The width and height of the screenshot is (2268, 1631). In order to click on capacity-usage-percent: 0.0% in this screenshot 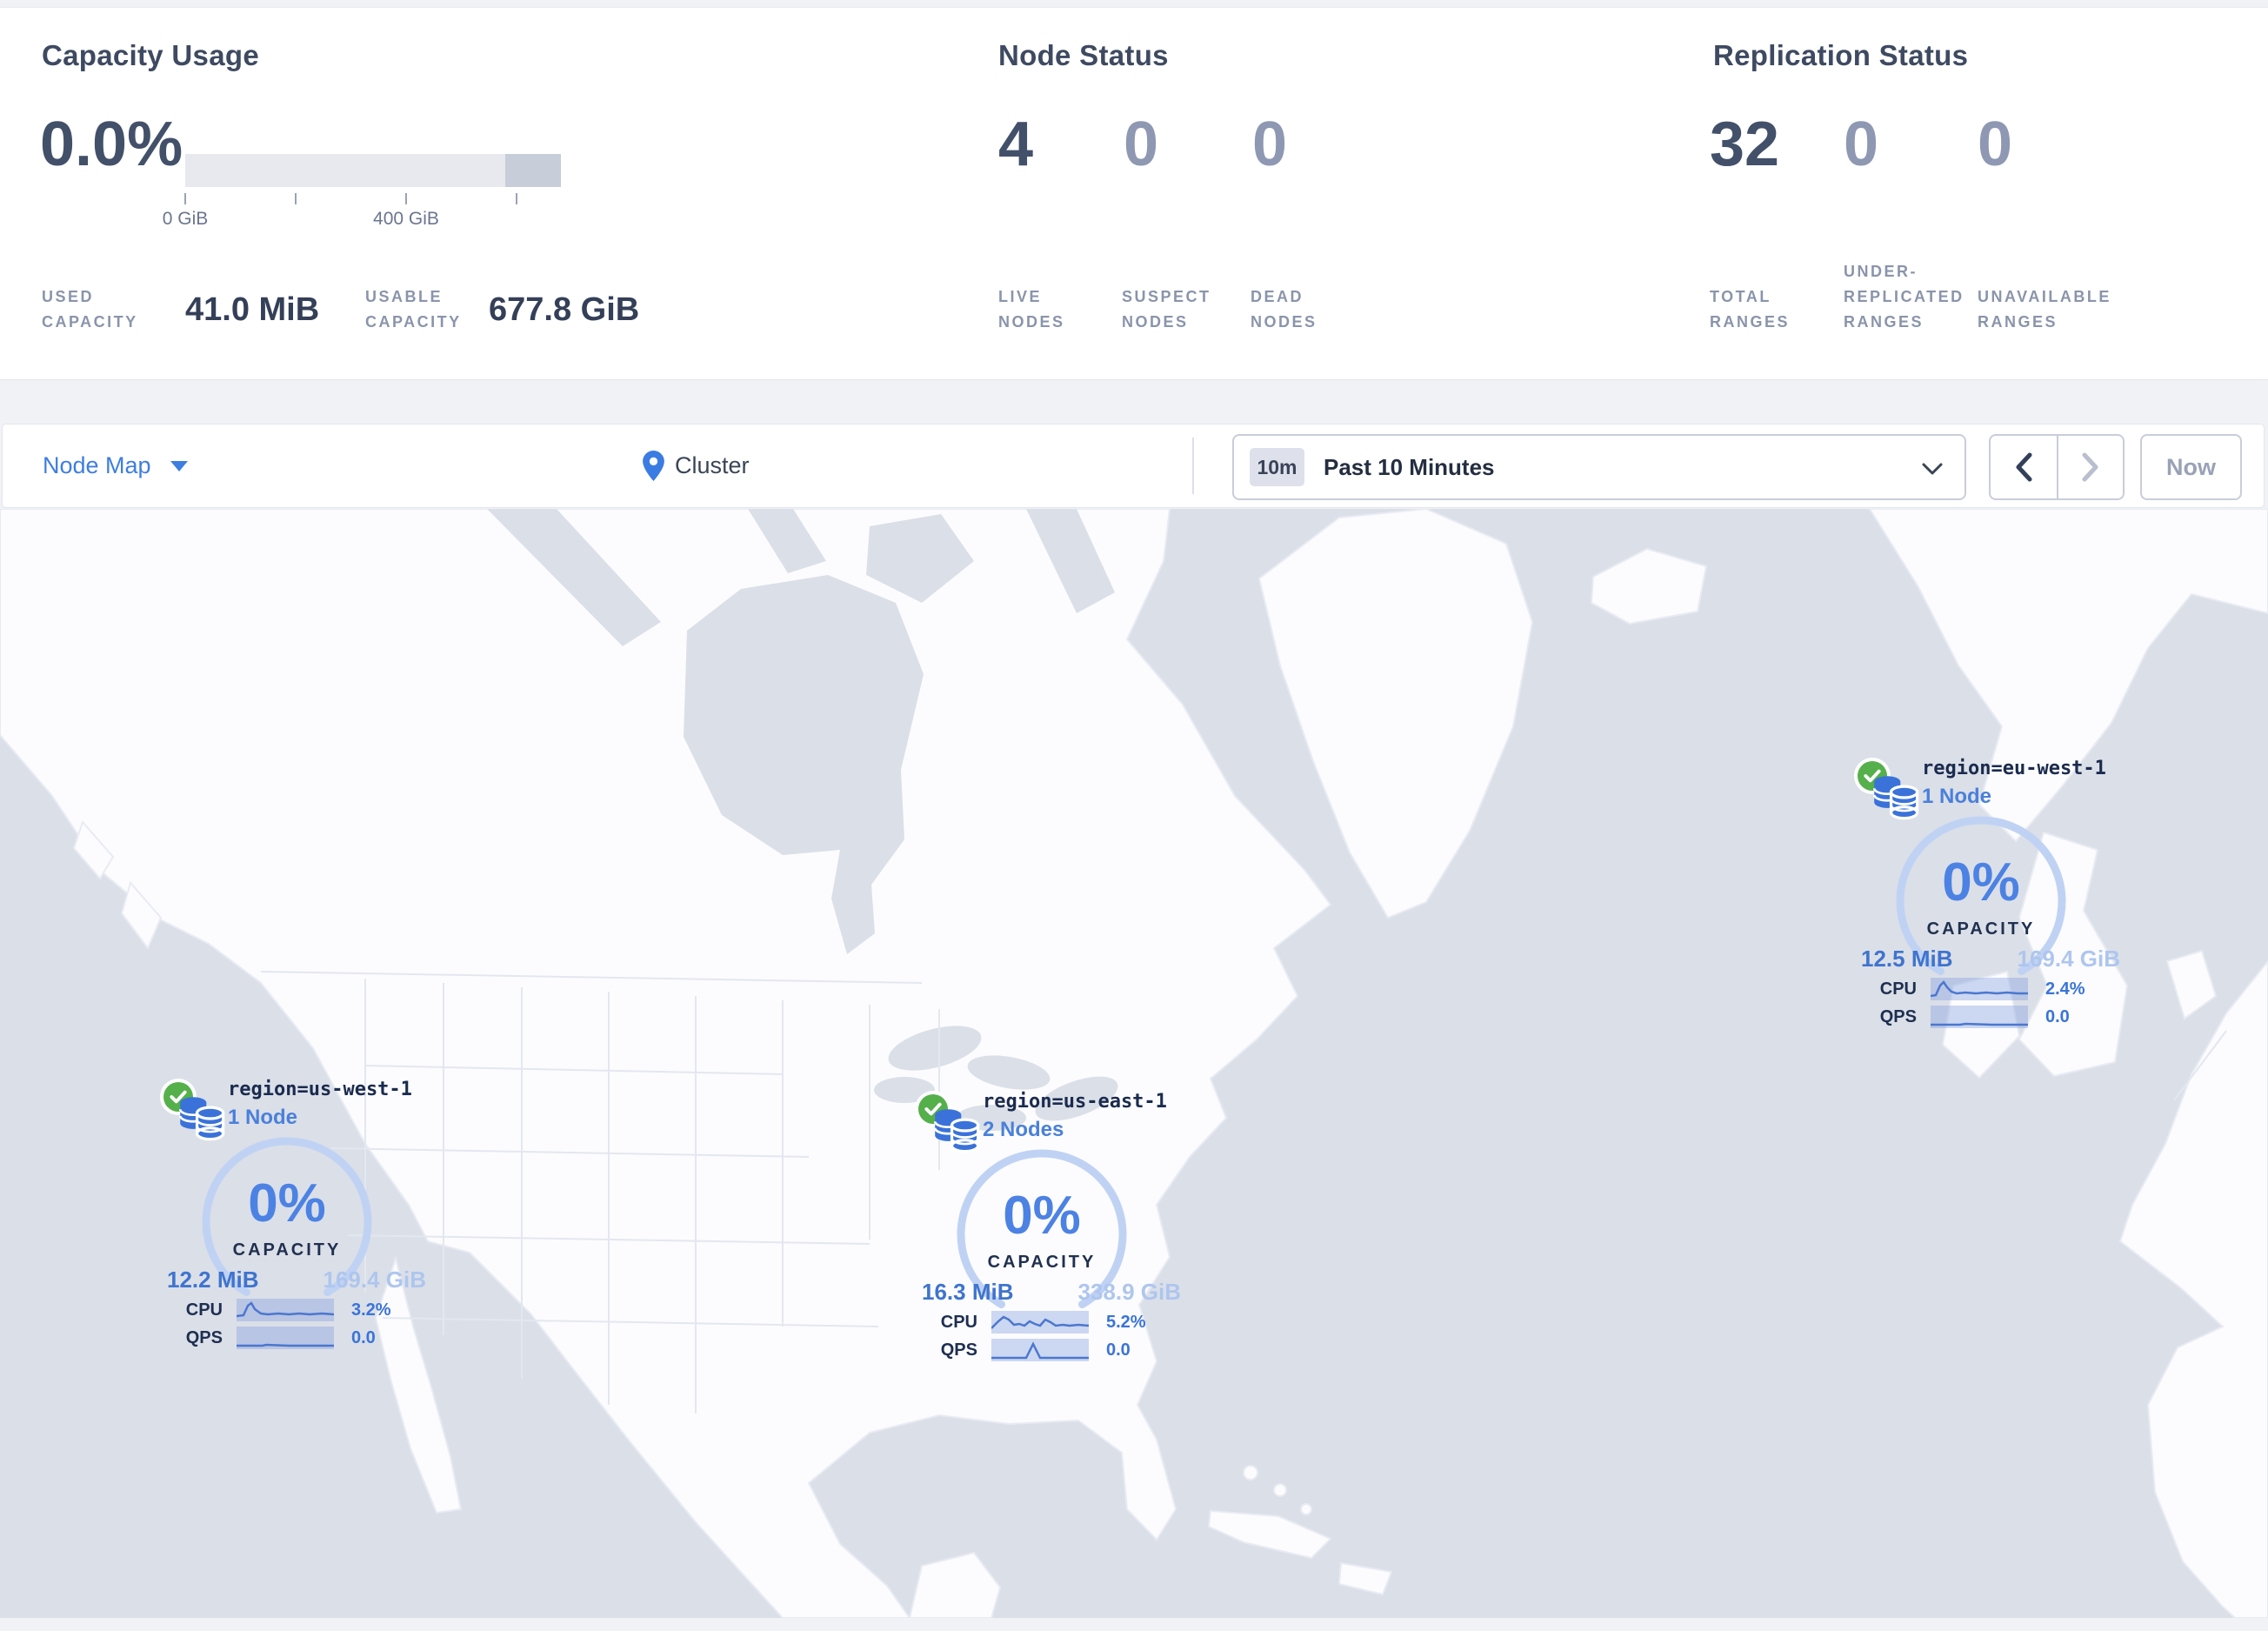, I will do `click(111, 144)`.